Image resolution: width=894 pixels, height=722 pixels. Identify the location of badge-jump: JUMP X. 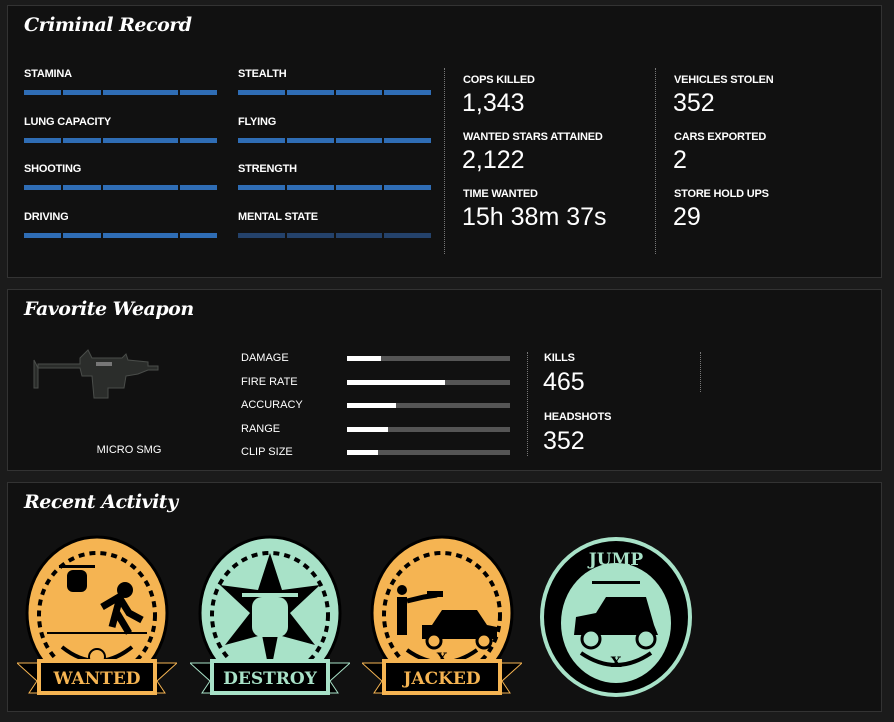
(616, 620).